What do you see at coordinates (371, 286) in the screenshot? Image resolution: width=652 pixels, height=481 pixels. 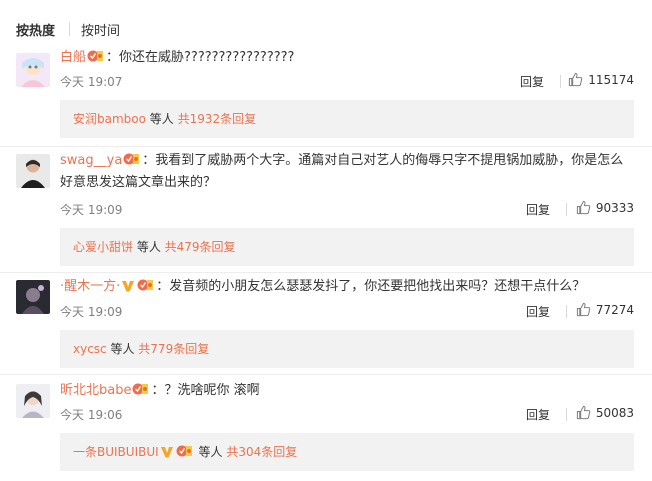 I see `comment-text: ：发音频的小朋友怎么瑟瑟发抖了，你还要把他找出来吗？还想干点什么？` at bounding box center [371, 286].